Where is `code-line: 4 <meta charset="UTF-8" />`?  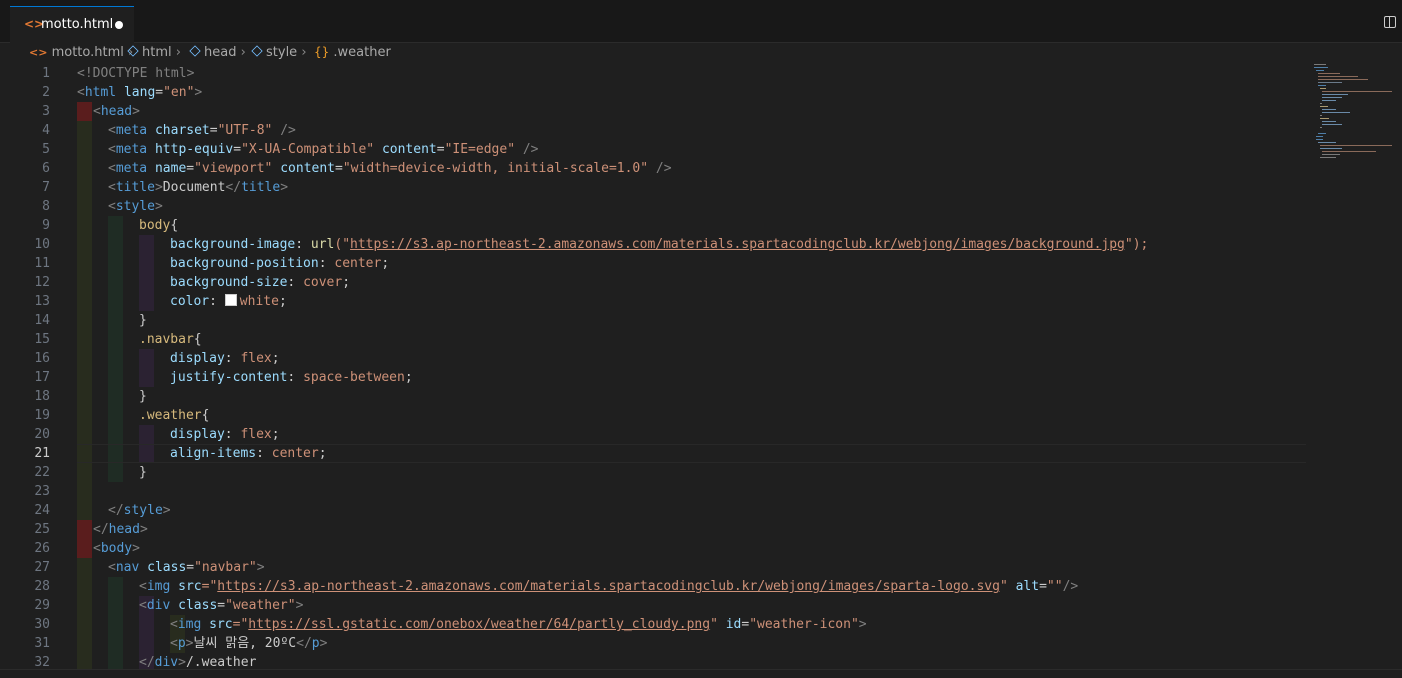 code-line: 4 <meta charset="UTF-8" /> is located at coordinates (655, 130).